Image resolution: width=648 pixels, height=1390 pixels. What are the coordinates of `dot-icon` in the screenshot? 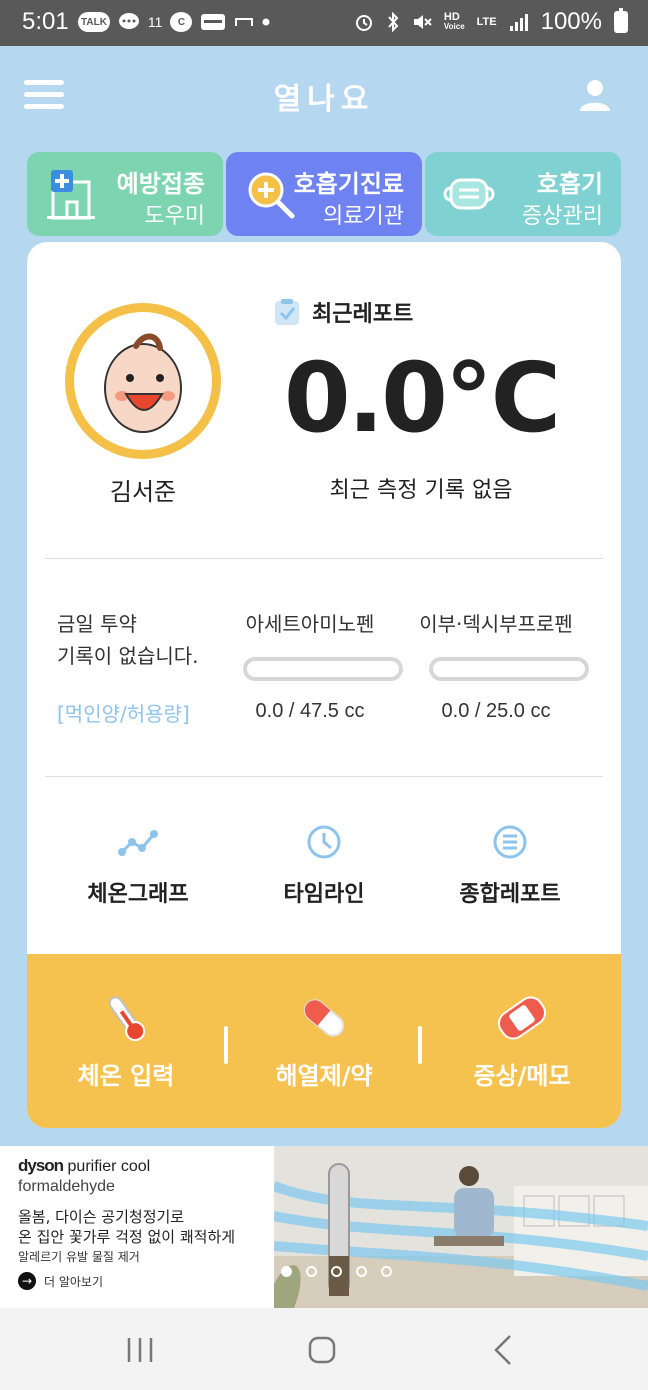 It's located at (266, 22).